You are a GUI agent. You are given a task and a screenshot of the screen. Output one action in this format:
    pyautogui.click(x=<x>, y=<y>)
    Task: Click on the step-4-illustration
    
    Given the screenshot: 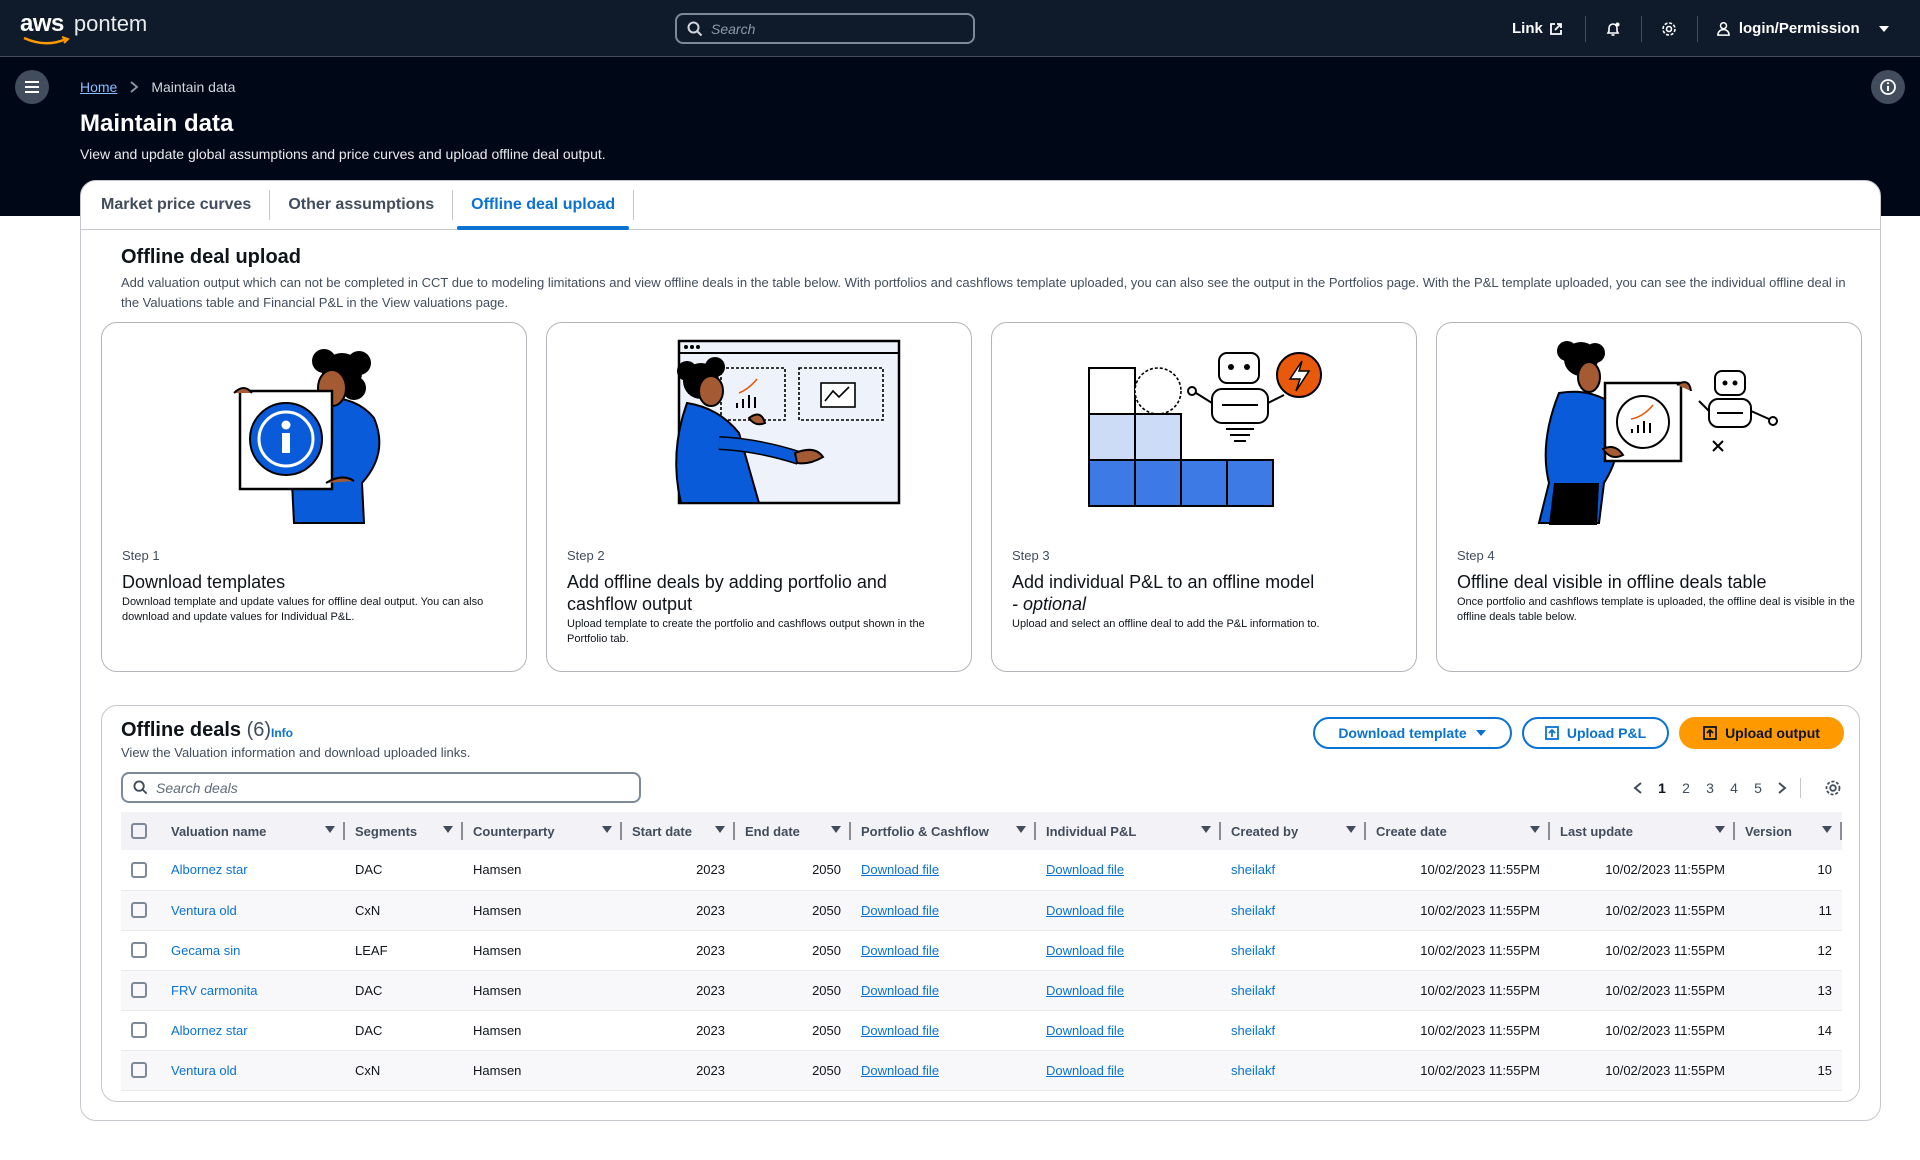 What is the action you would take?
    pyautogui.click(x=1649, y=433)
    